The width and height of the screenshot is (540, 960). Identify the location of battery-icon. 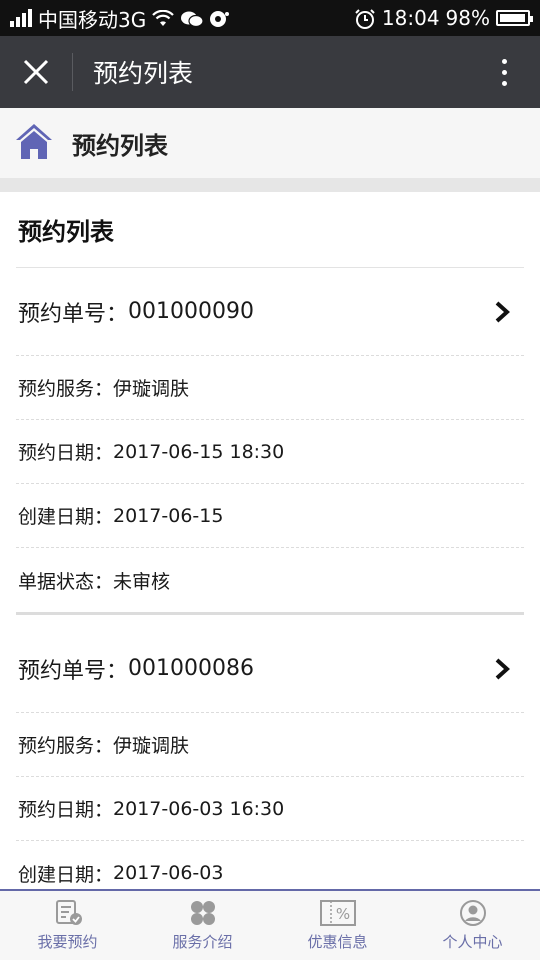
(514, 18).